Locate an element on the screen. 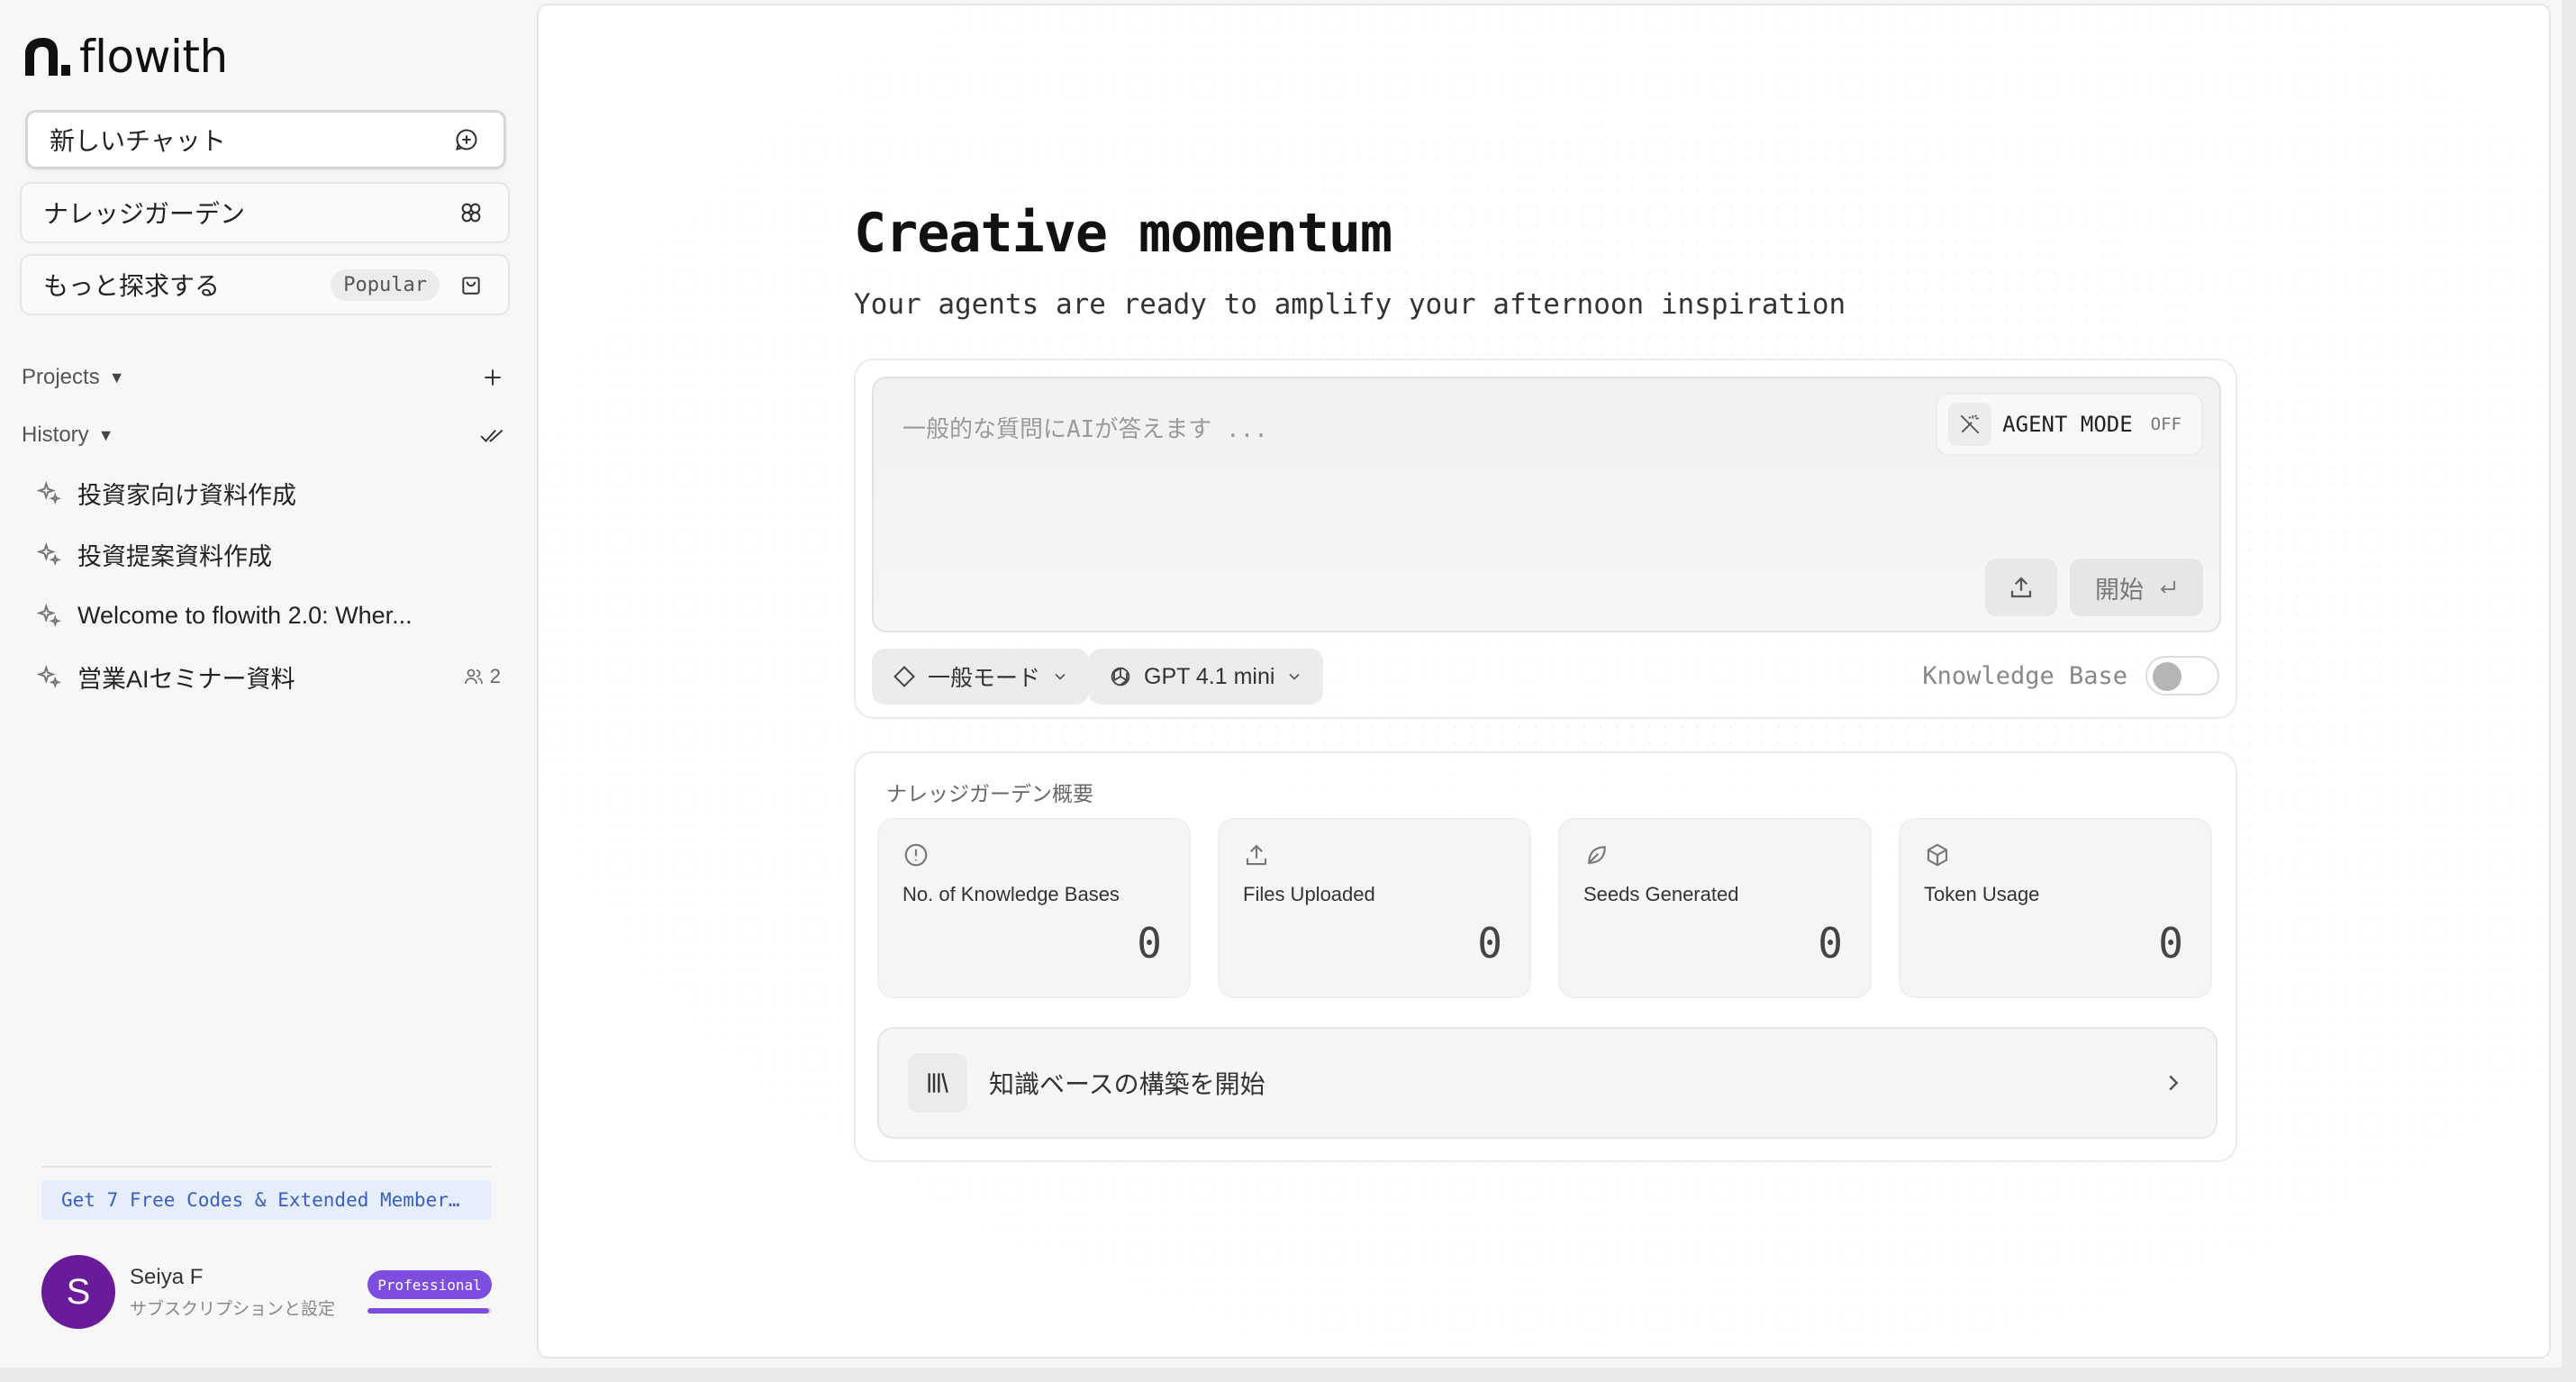 Image resolution: width=2576 pixels, height=1382 pixels. history-item: 営業AIセミナー資料 2 is located at coordinates (270, 676).